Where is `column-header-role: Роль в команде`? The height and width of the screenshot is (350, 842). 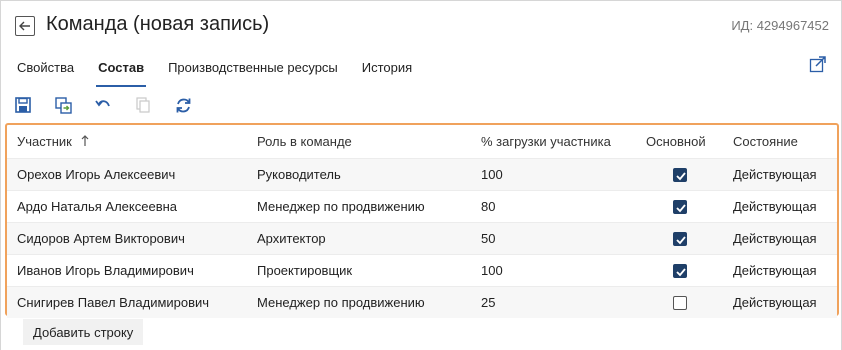 column-header-role: Роль в команде is located at coordinates (359, 141).